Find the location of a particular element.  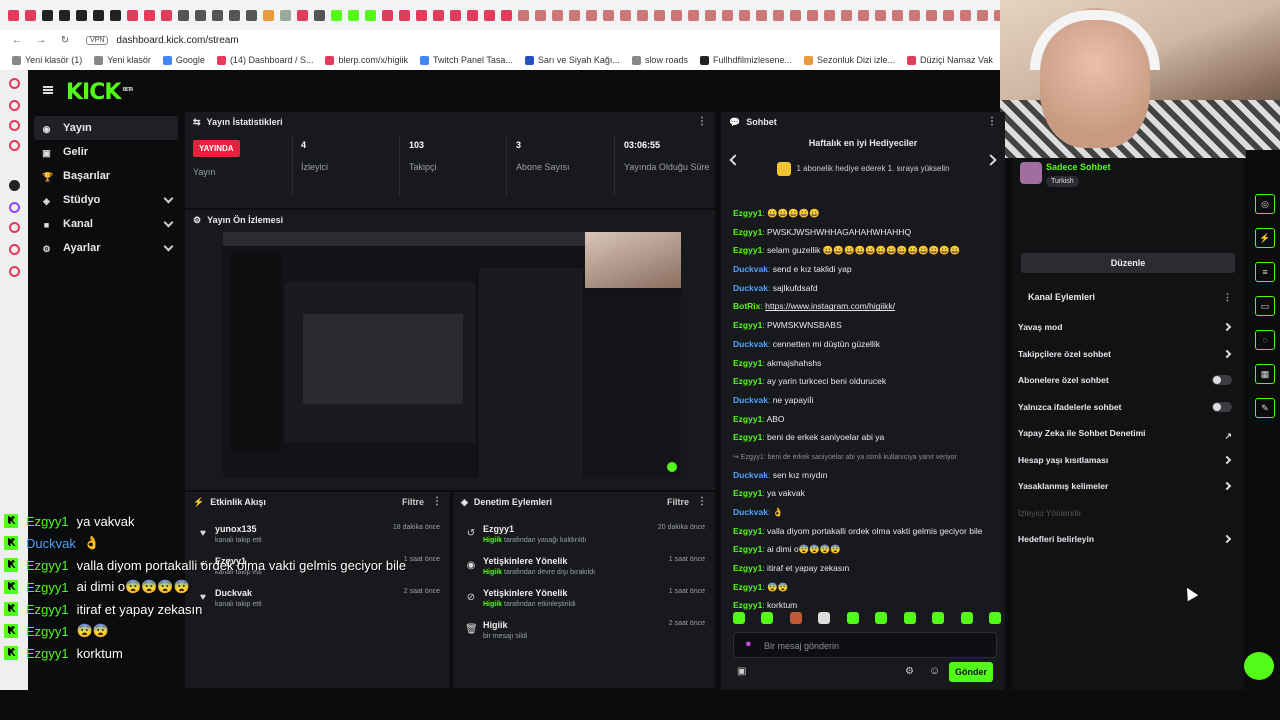

forward-icon: → is located at coordinates (41, 40).